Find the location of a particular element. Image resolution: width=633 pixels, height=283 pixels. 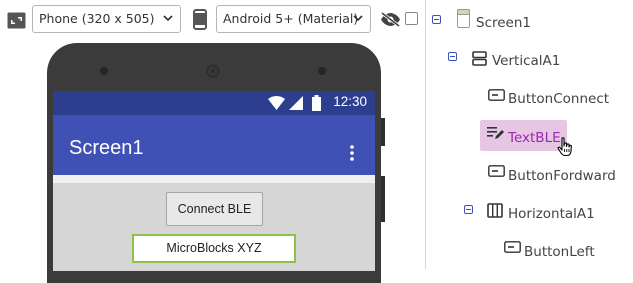

resize-icon is located at coordinates (16, 20).